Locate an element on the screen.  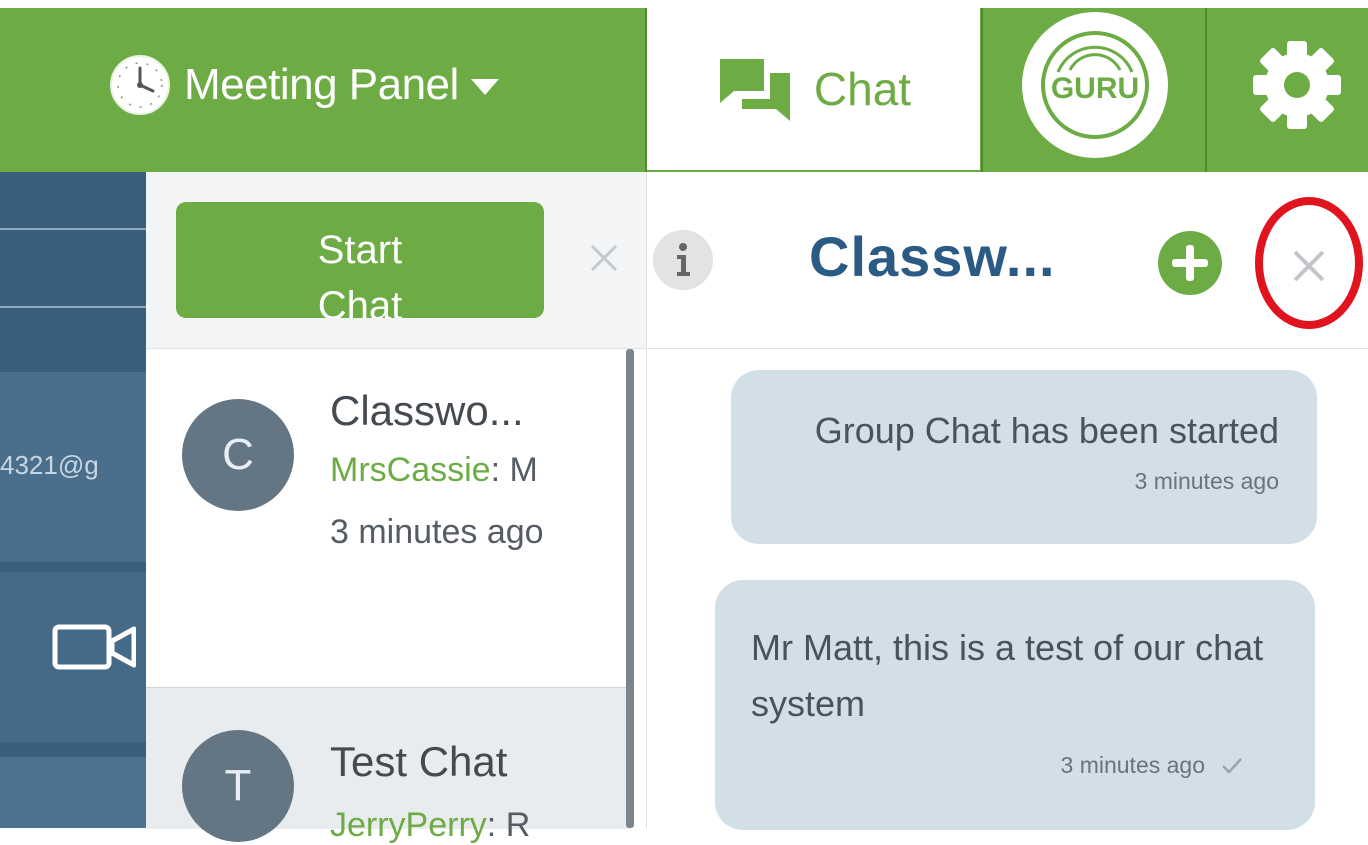
conversation-preview: MrsCassie: M is located at coordinates (445, 470).